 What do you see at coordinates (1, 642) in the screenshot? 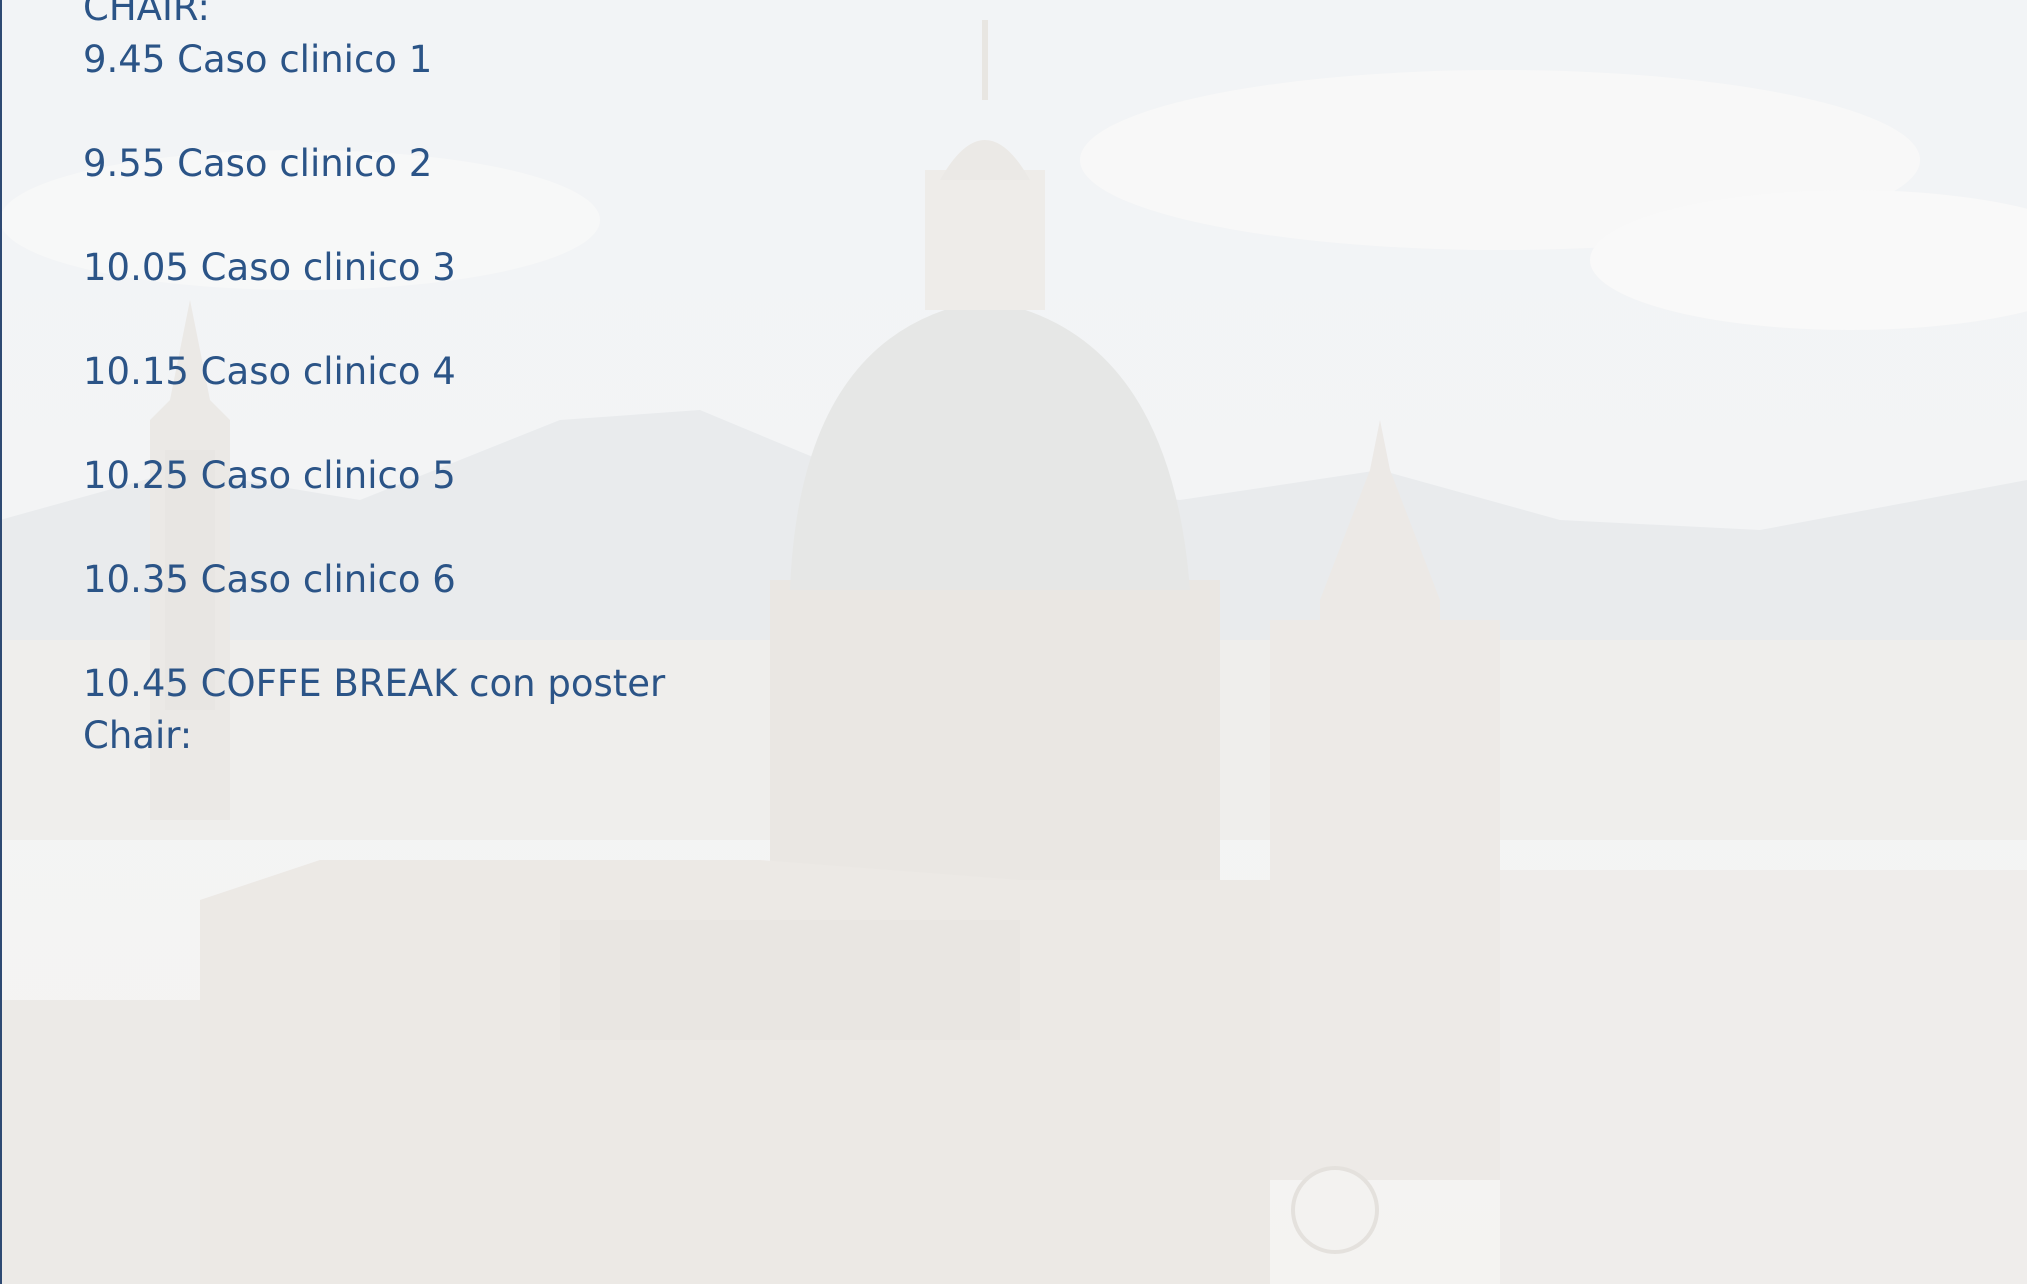
I see `left-border-line` at bounding box center [1, 642].